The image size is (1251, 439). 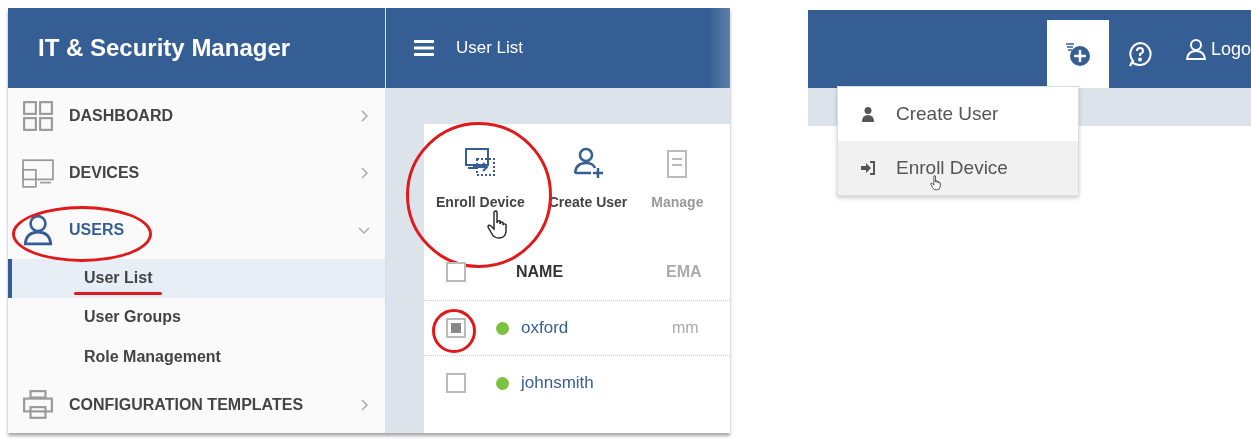 What do you see at coordinates (196, 404) in the screenshot?
I see `sidebar-item: CONFIGURATION TEMPLATES` at bounding box center [196, 404].